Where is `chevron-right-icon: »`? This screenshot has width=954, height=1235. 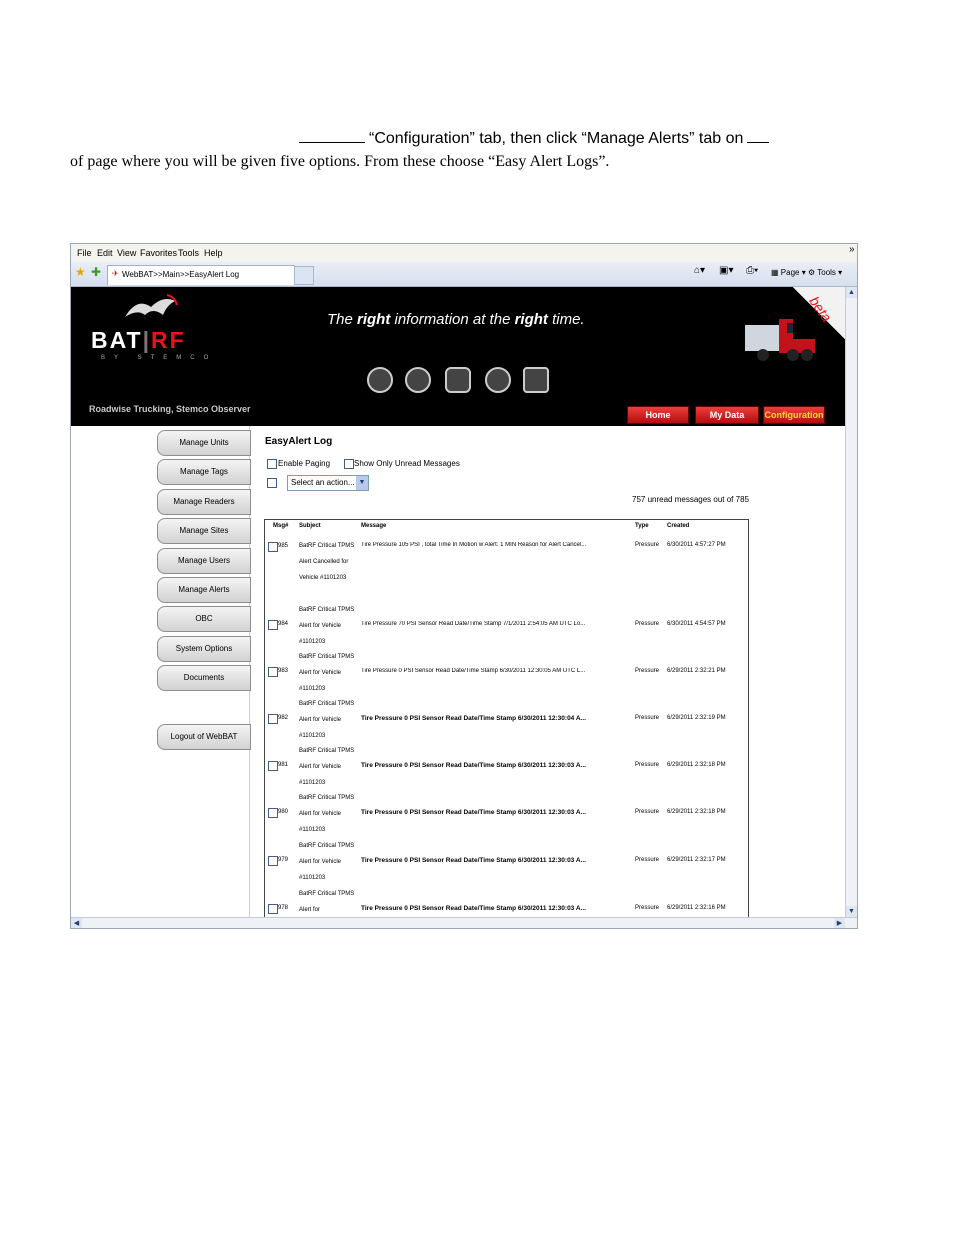 chevron-right-icon: » is located at coordinates (852, 249).